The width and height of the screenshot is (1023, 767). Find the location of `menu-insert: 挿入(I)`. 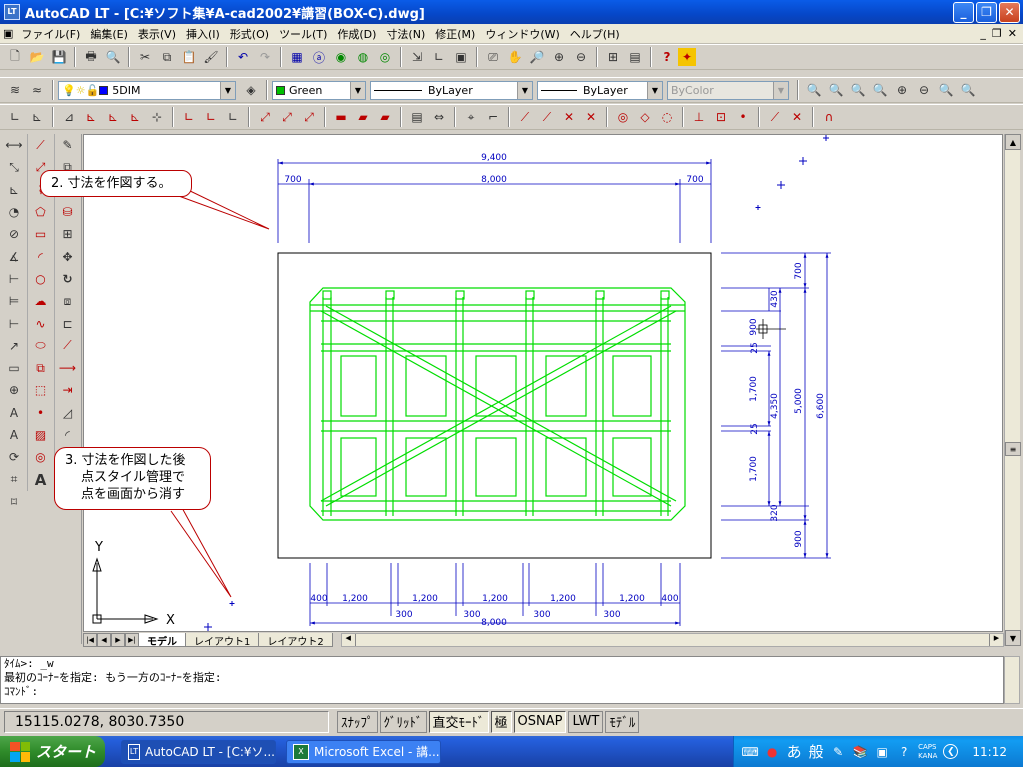

menu-insert: 挿入(I) is located at coordinates (203, 34).